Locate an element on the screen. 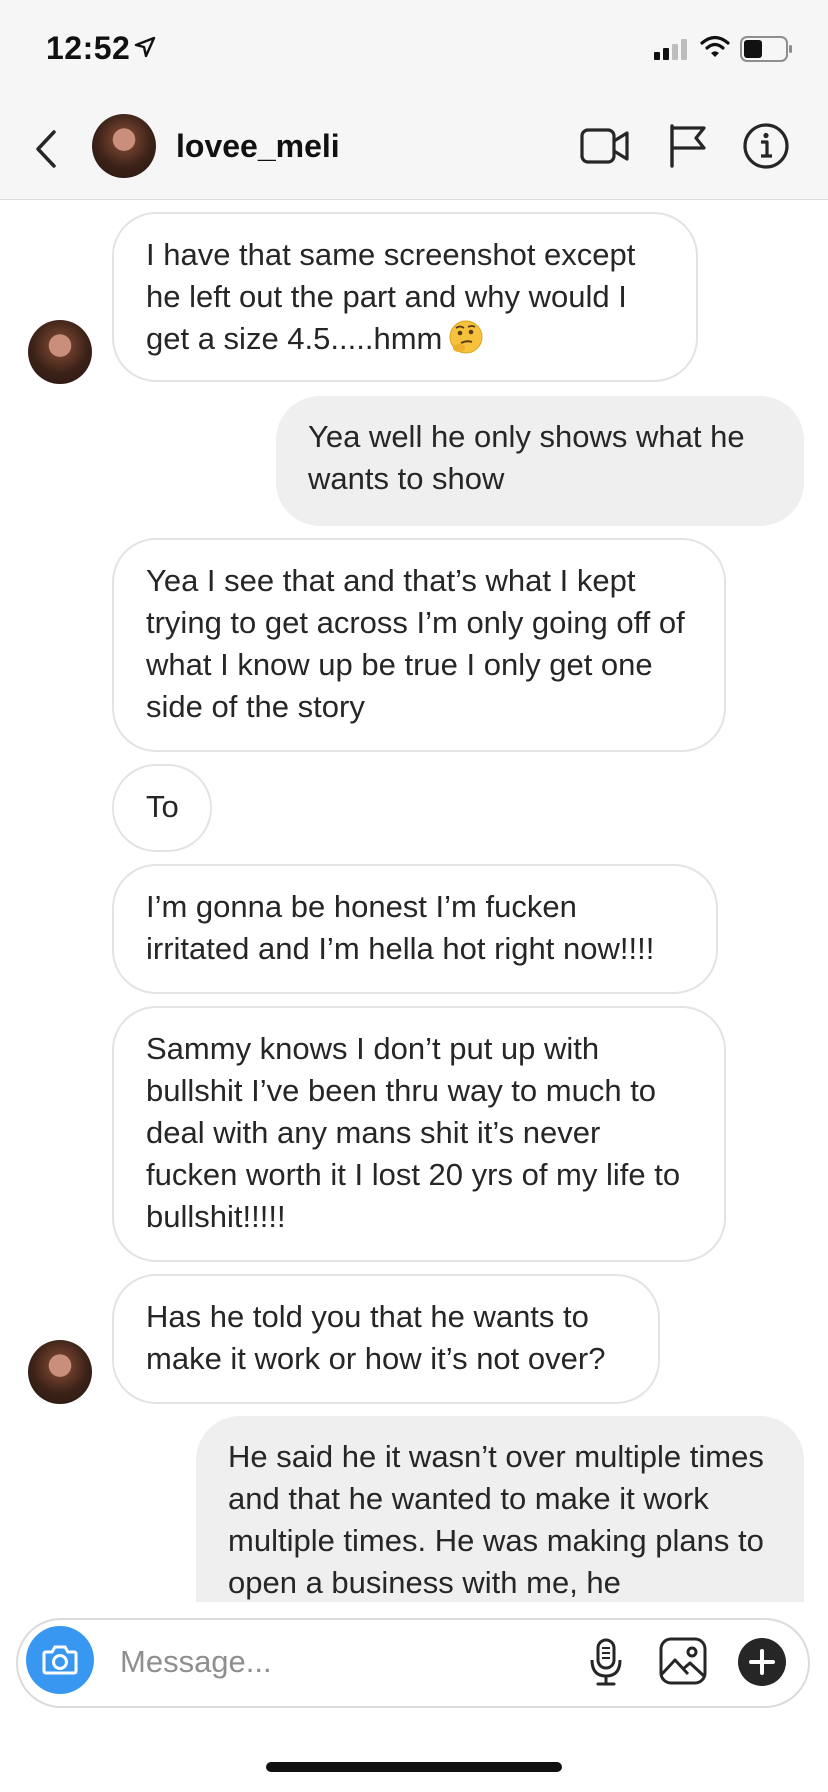  microphone-icon is located at coordinates (606, 1665).